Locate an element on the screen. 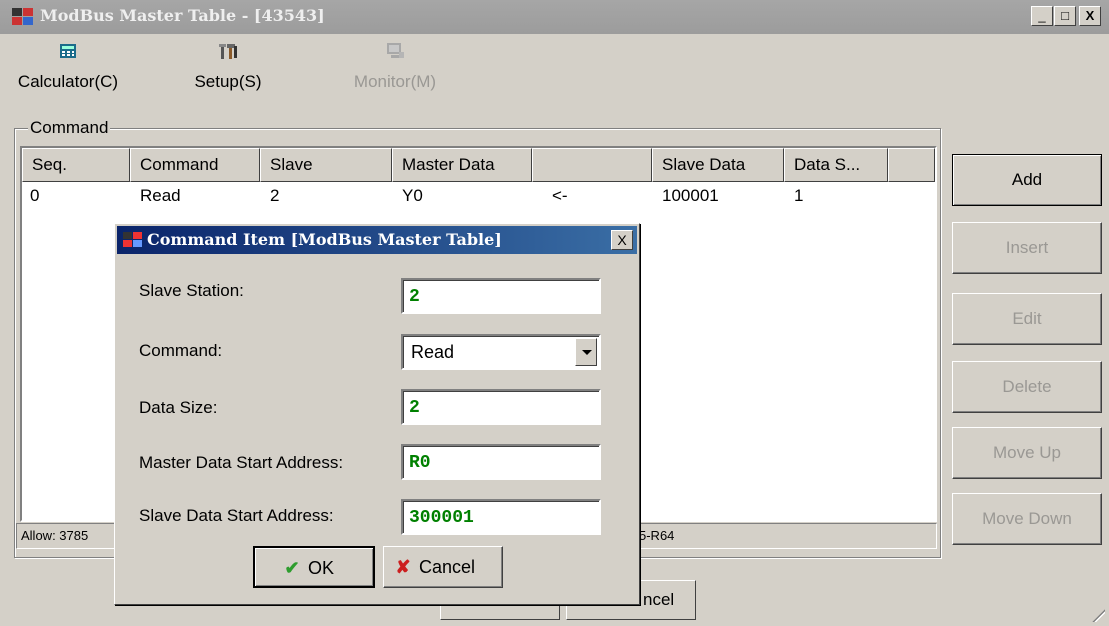  monitor-button: Monitor(M) is located at coordinates (395, 74).